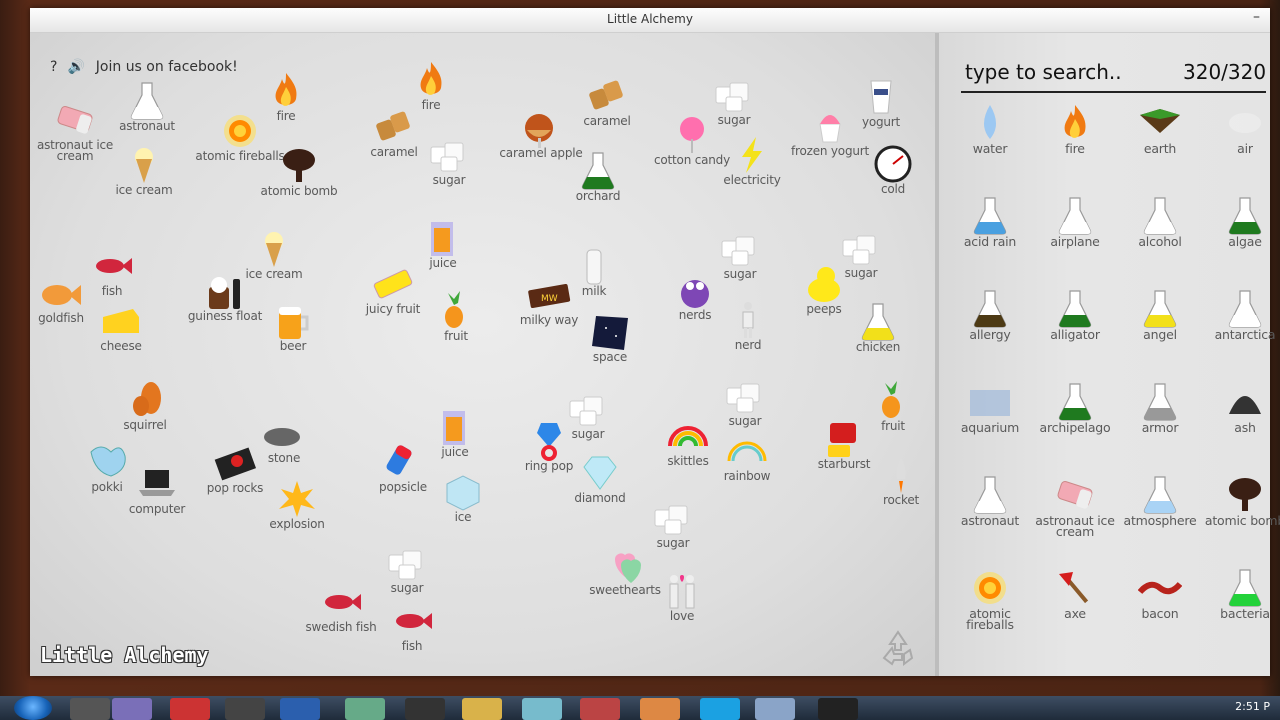 The height and width of the screenshot is (720, 1280). Describe the element at coordinates (33, 708) in the screenshot. I see `start-button` at that location.